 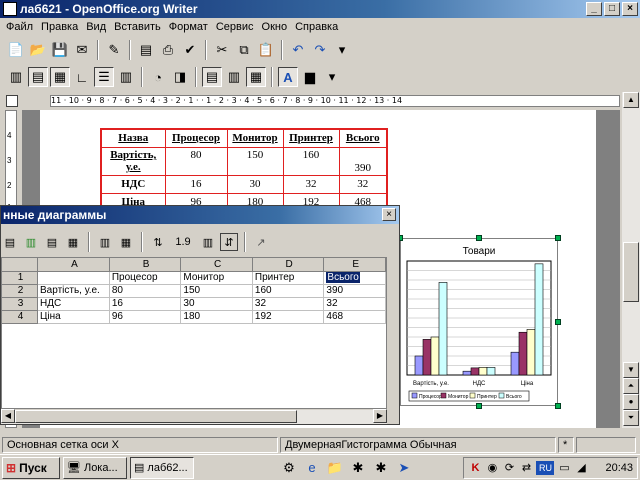 I want to click on paste-icon: 📋, so click(x=266, y=50).